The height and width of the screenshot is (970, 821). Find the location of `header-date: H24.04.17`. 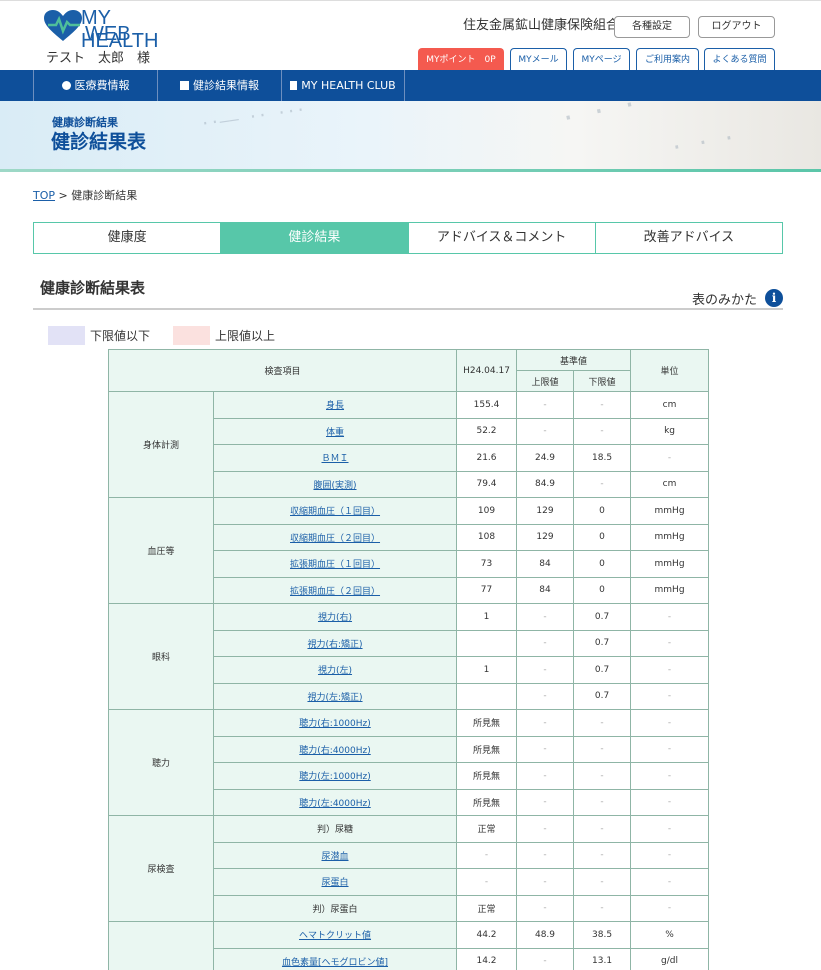

header-date: H24.04.17 is located at coordinates (487, 370).